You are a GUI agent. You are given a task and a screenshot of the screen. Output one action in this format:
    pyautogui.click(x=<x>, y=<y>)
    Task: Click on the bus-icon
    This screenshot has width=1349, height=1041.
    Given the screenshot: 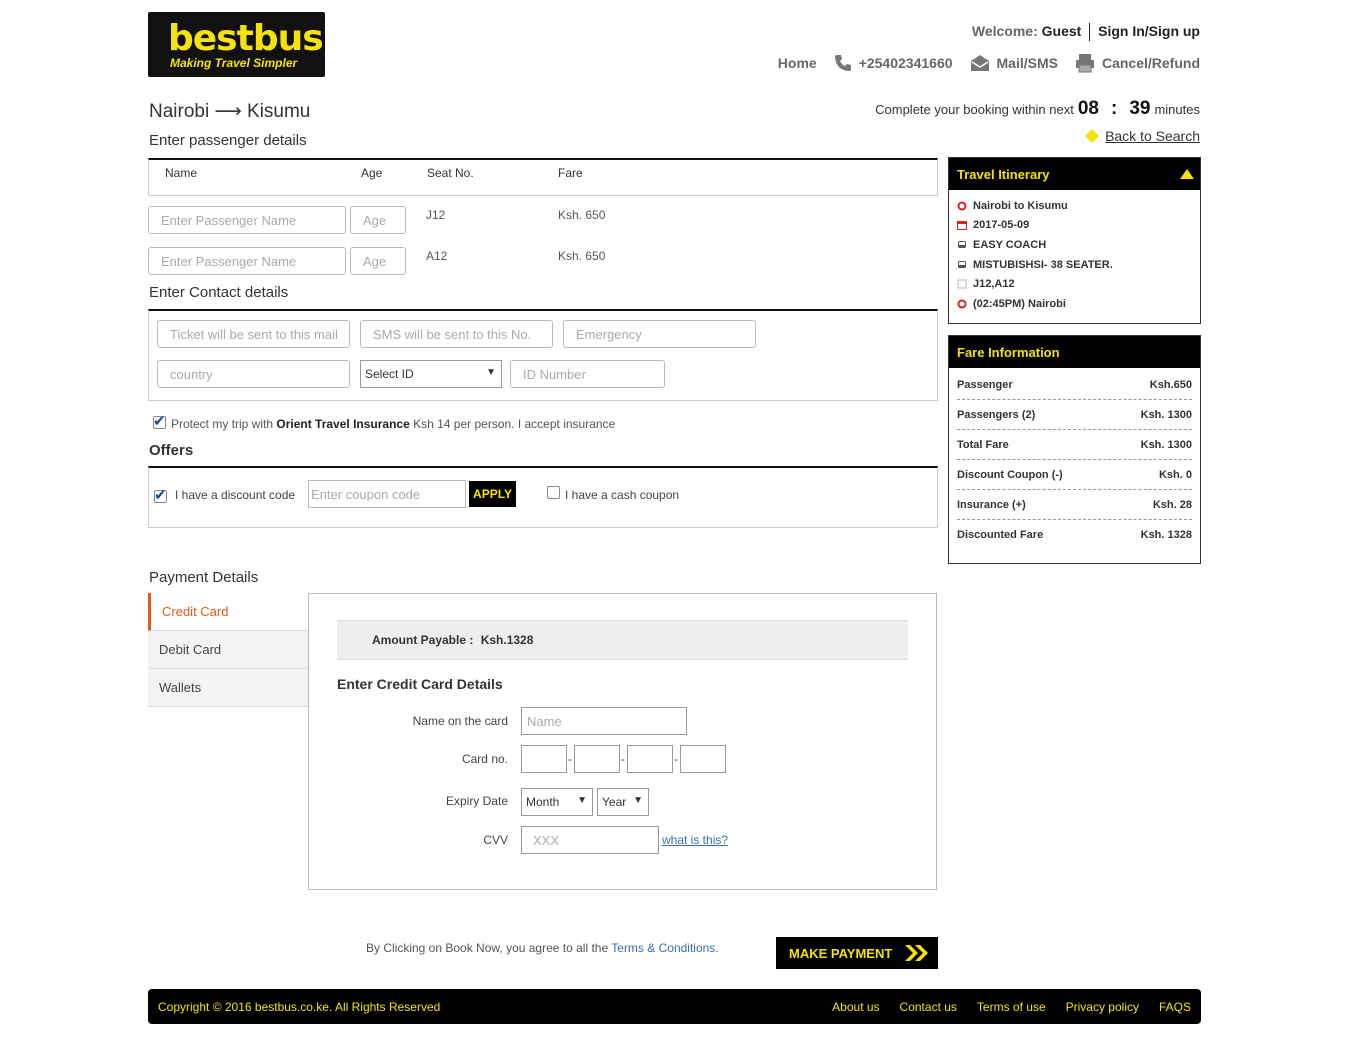 What is the action you would take?
    pyautogui.click(x=962, y=244)
    